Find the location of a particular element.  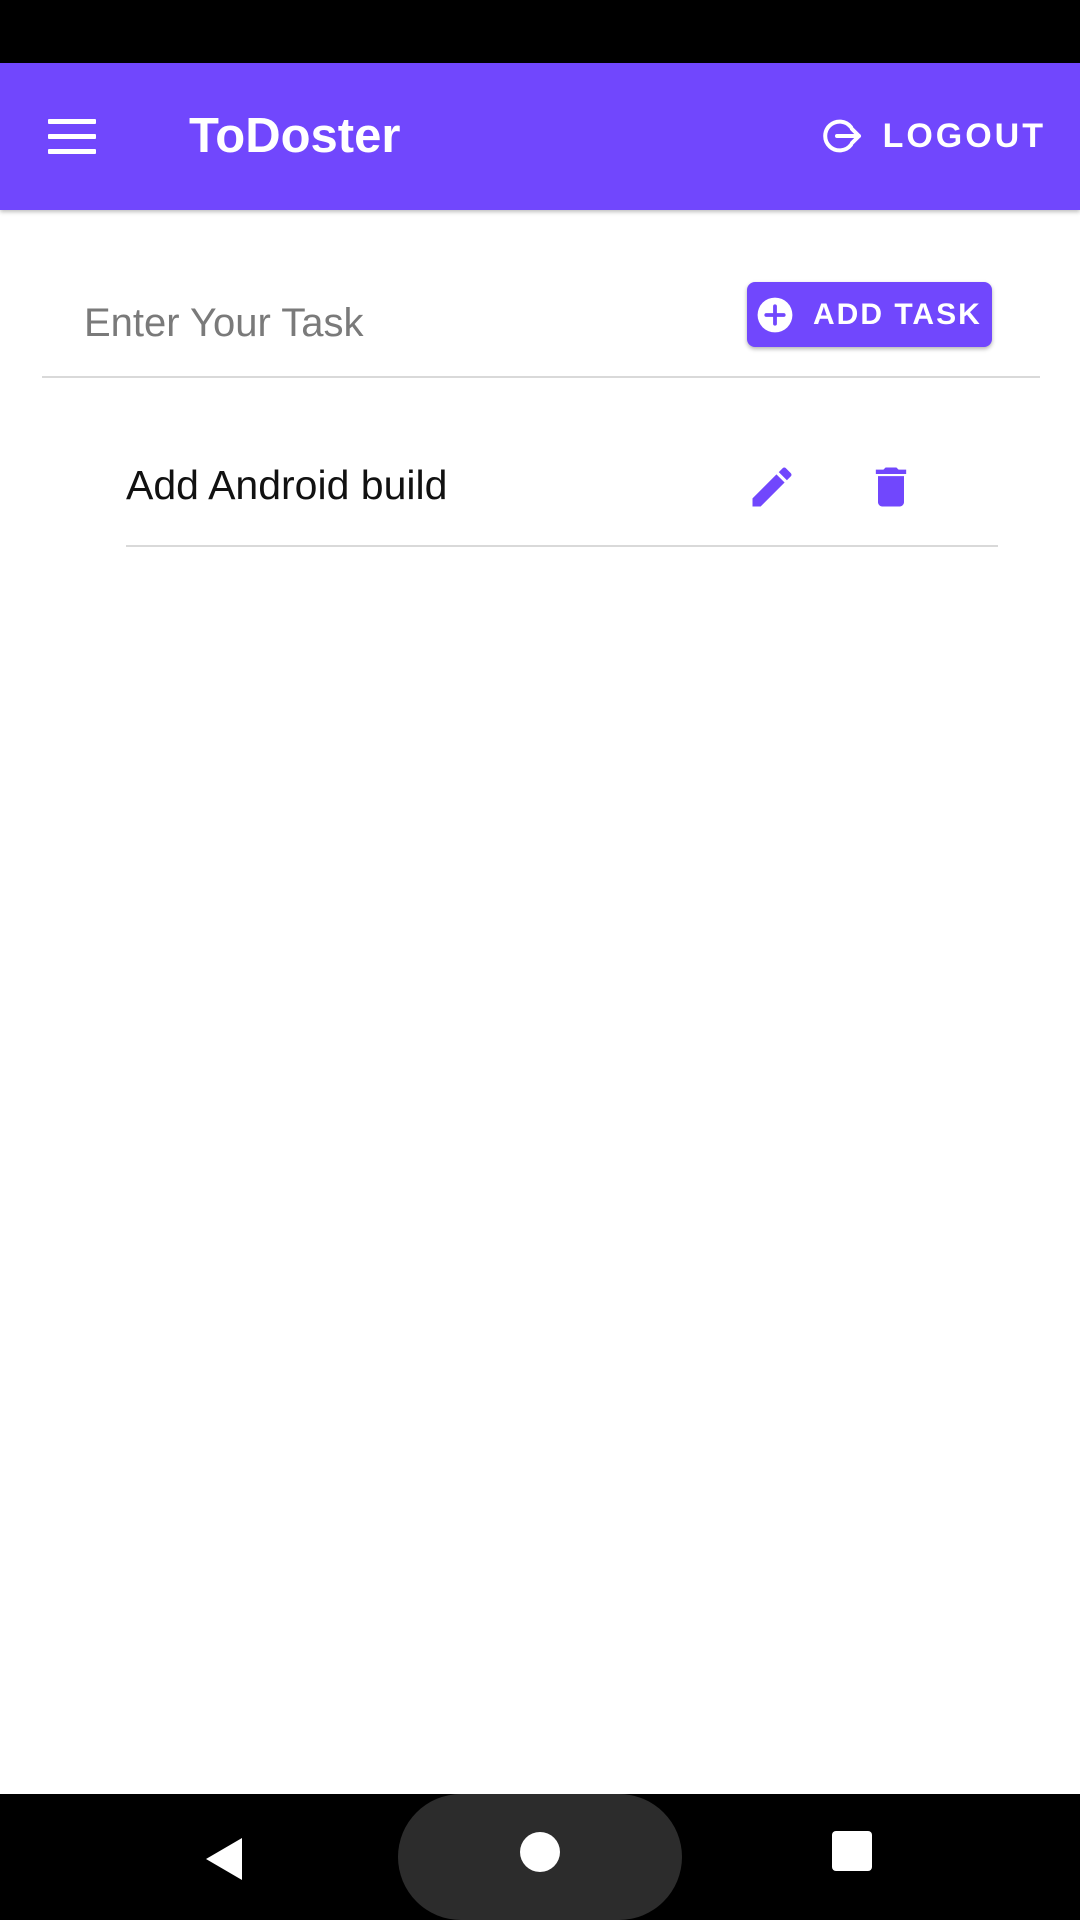

status-bar is located at coordinates (540, 31).